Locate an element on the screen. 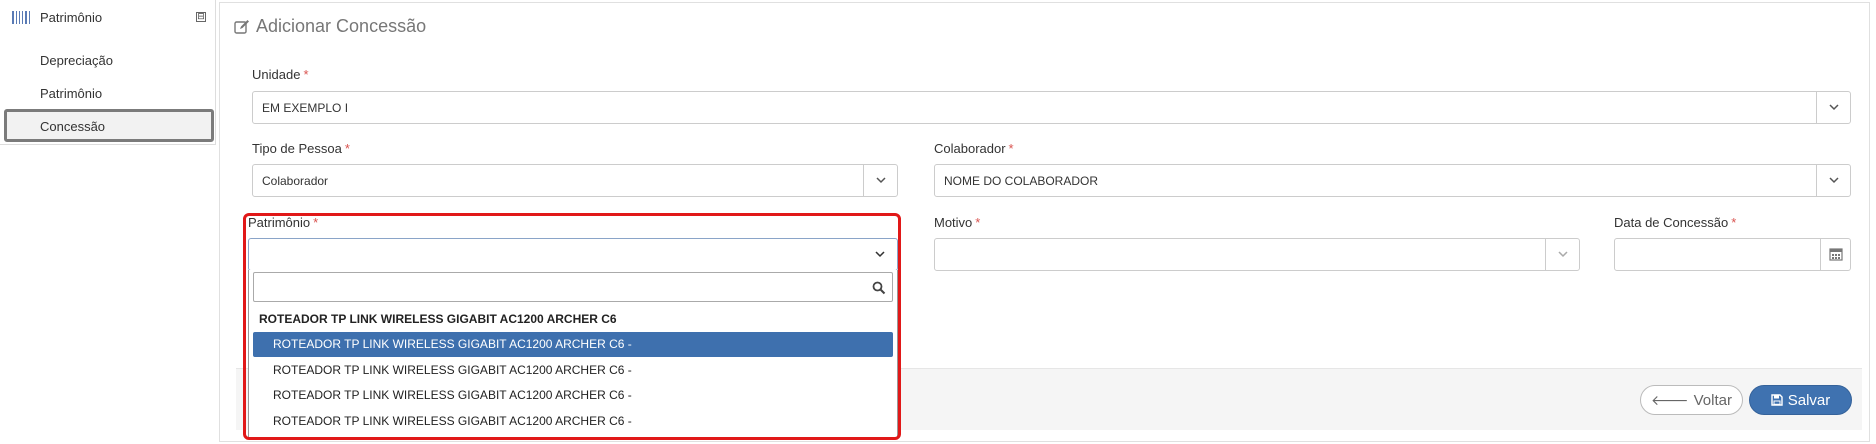  colaborador-select: NOME DO COLABORADOR is located at coordinates (1392, 180).